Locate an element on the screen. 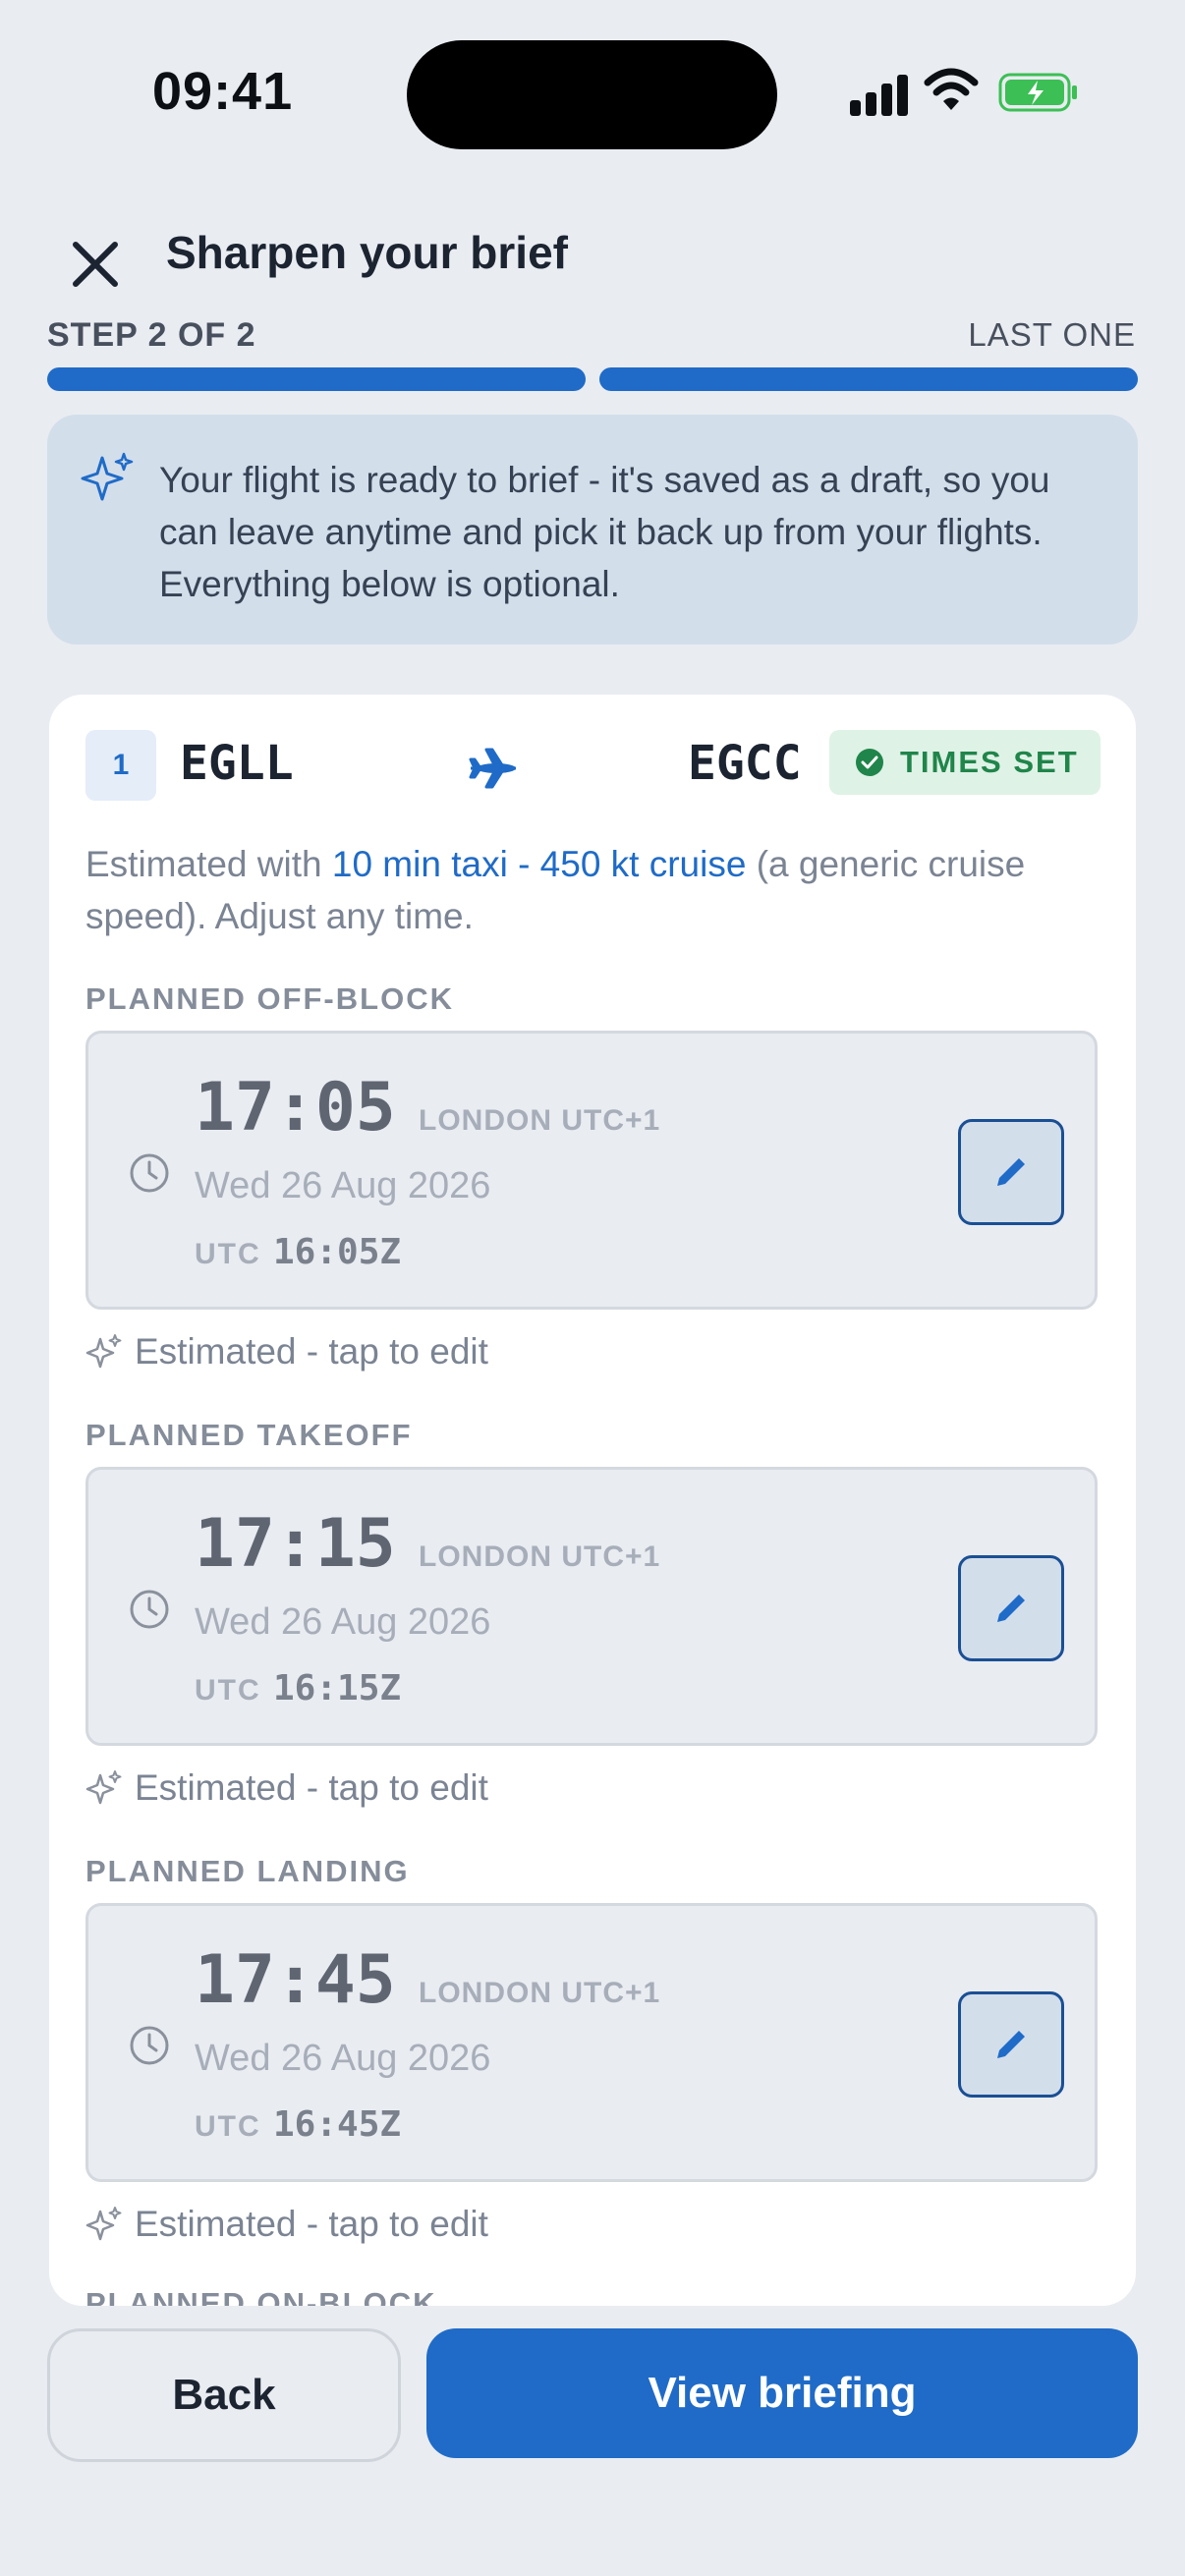 The width and height of the screenshot is (1185, 2576). utc-time: 16:15Z is located at coordinates (338, 1688).